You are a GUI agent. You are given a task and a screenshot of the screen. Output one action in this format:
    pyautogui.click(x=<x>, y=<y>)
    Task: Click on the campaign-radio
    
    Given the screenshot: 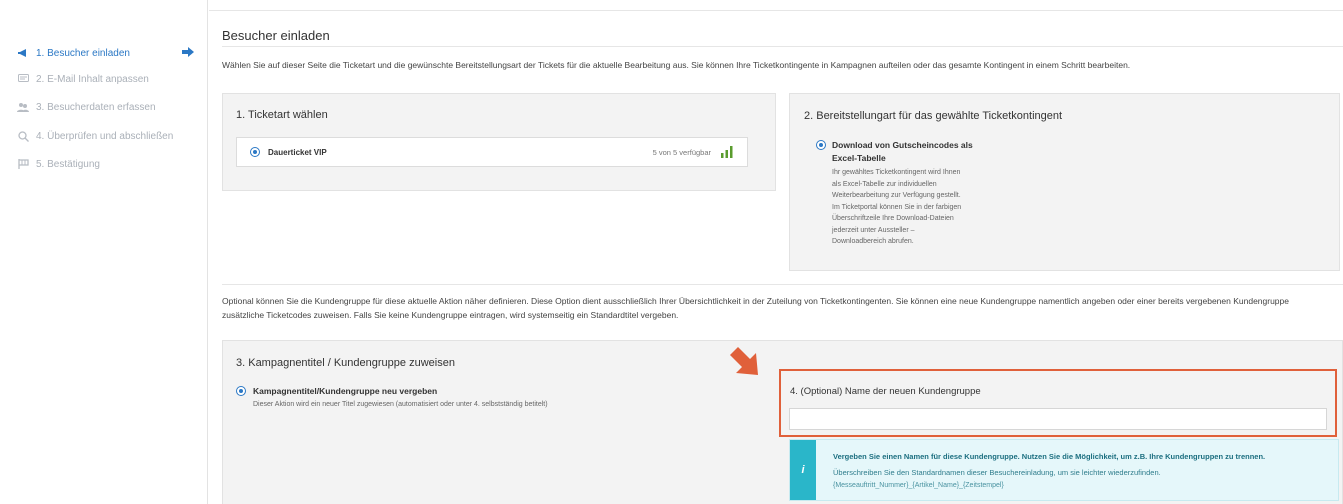 What is the action you would take?
    pyautogui.click(x=241, y=391)
    